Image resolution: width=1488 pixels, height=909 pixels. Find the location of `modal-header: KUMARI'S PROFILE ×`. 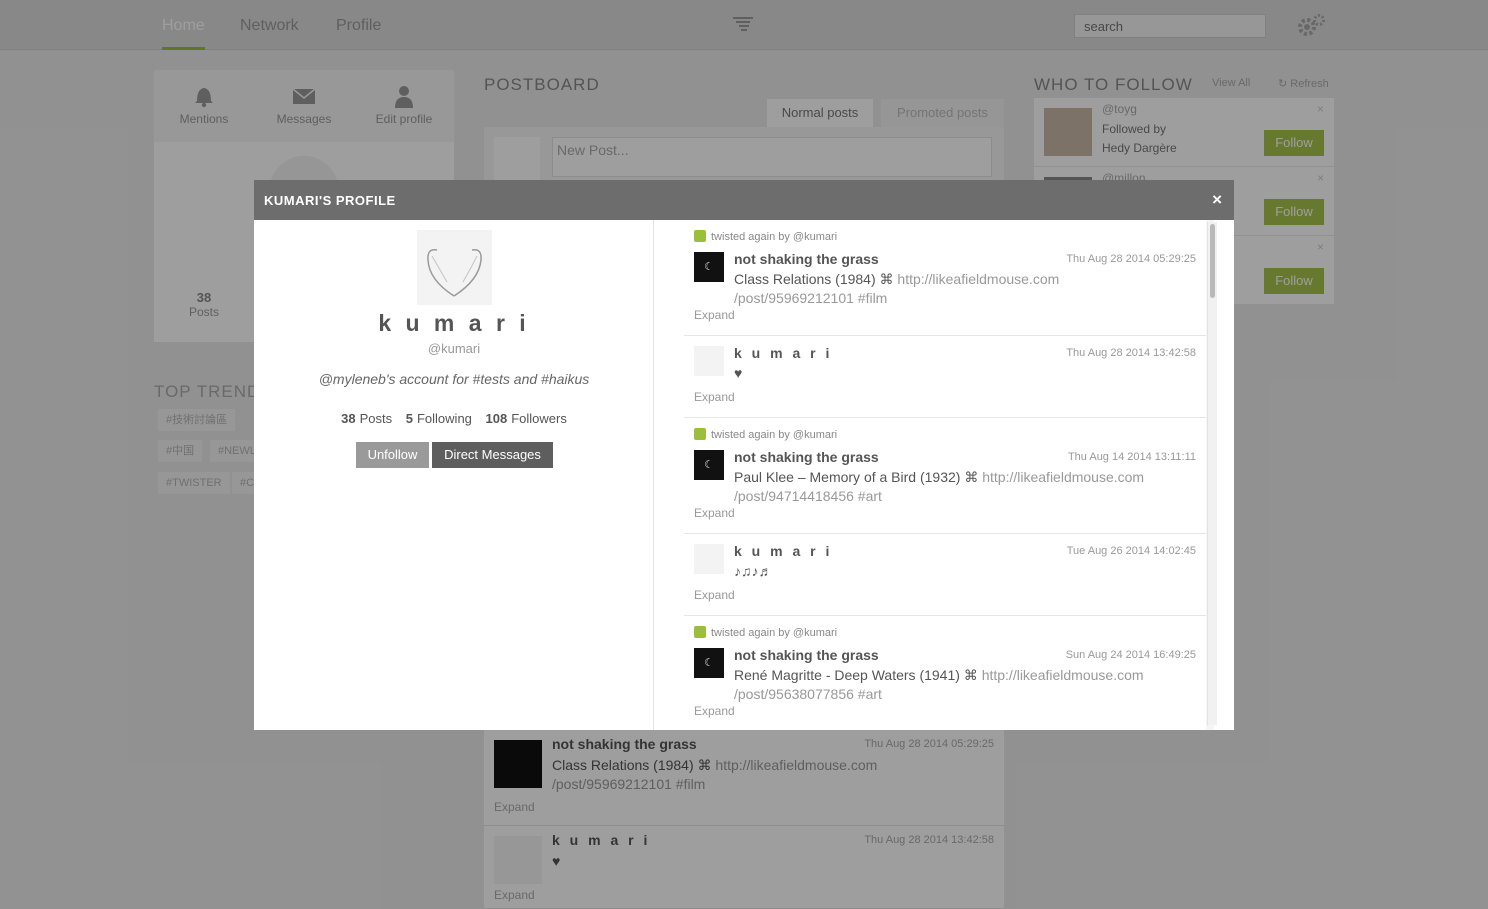

modal-header: KUMARI'S PROFILE × is located at coordinates (744, 200).